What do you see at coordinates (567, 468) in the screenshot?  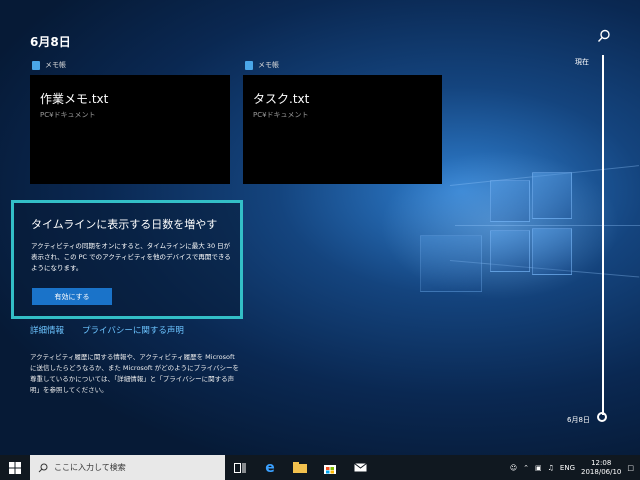 I see `language-indicator: ENG` at bounding box center [567, 468].